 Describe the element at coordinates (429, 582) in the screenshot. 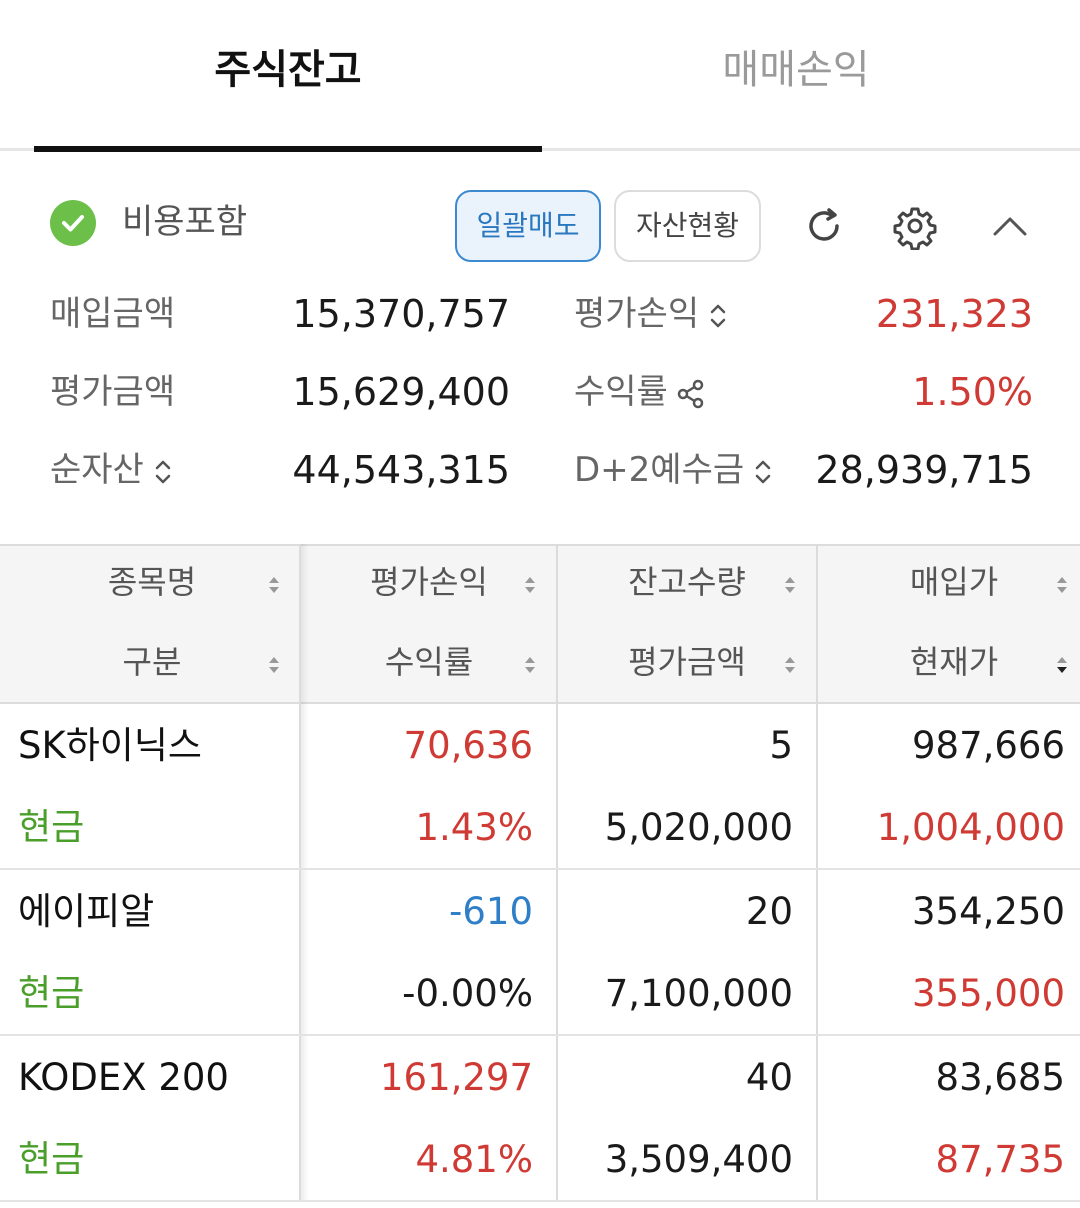

I see `header-eval-profit: 평가손익` at that location.